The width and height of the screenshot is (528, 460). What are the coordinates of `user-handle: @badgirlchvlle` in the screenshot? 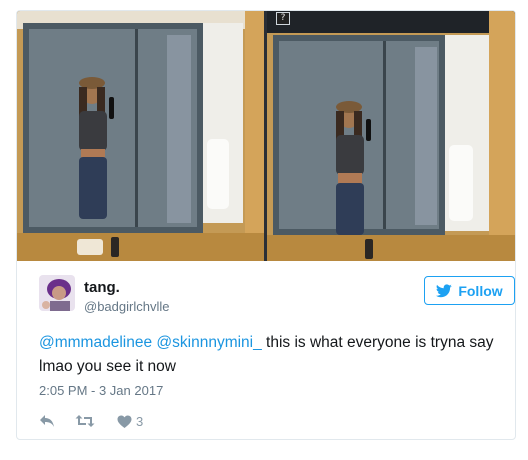 It's located at (126, 306).